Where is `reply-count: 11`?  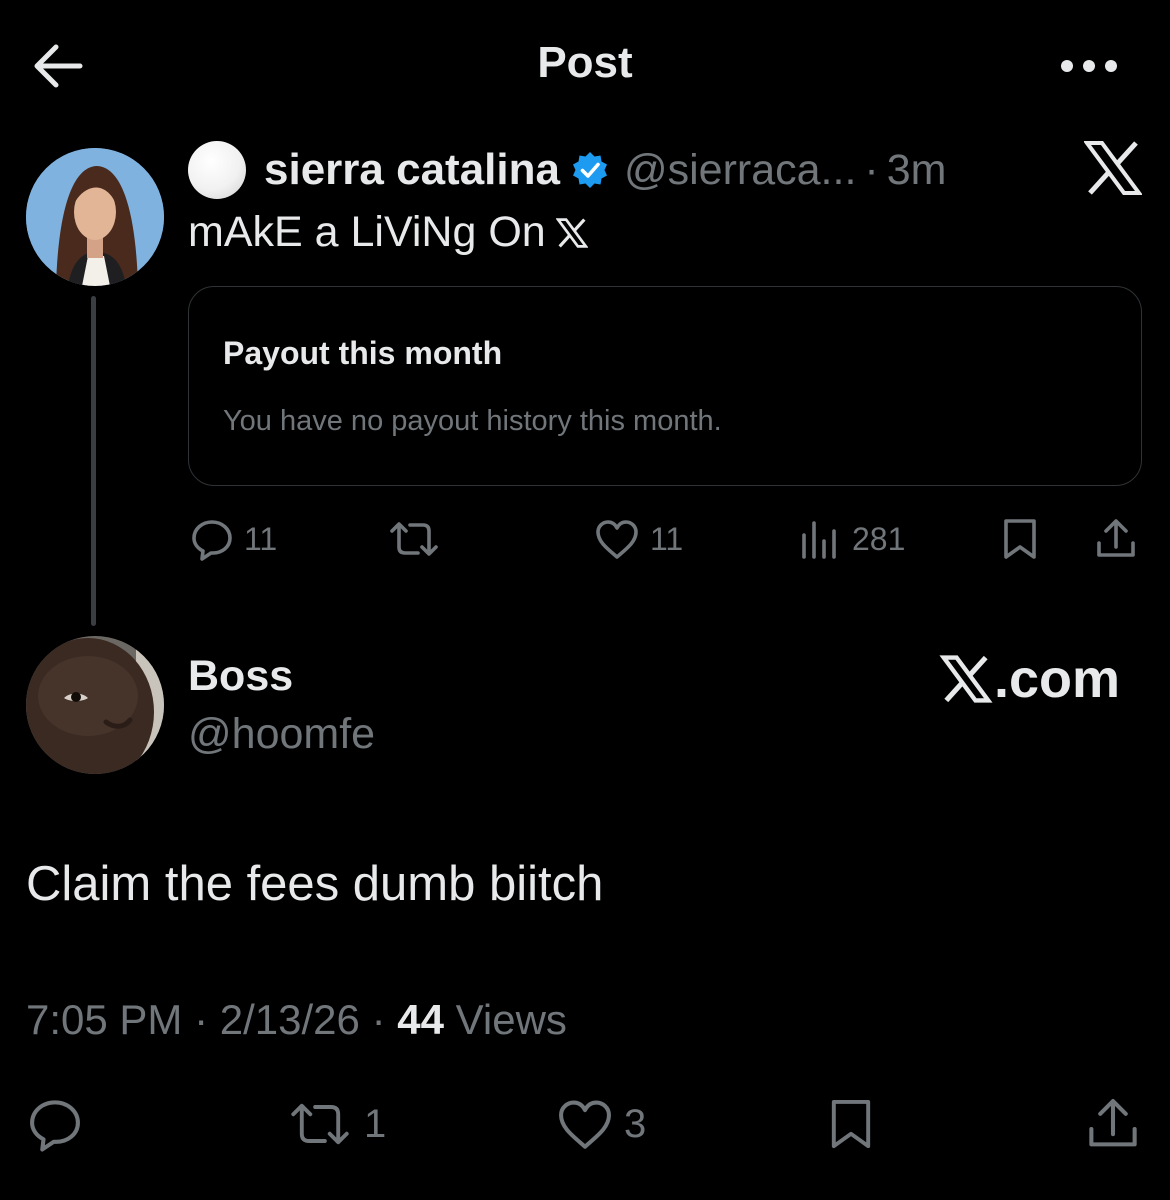
reply-count: 11 is located at coordinates (261, 538).